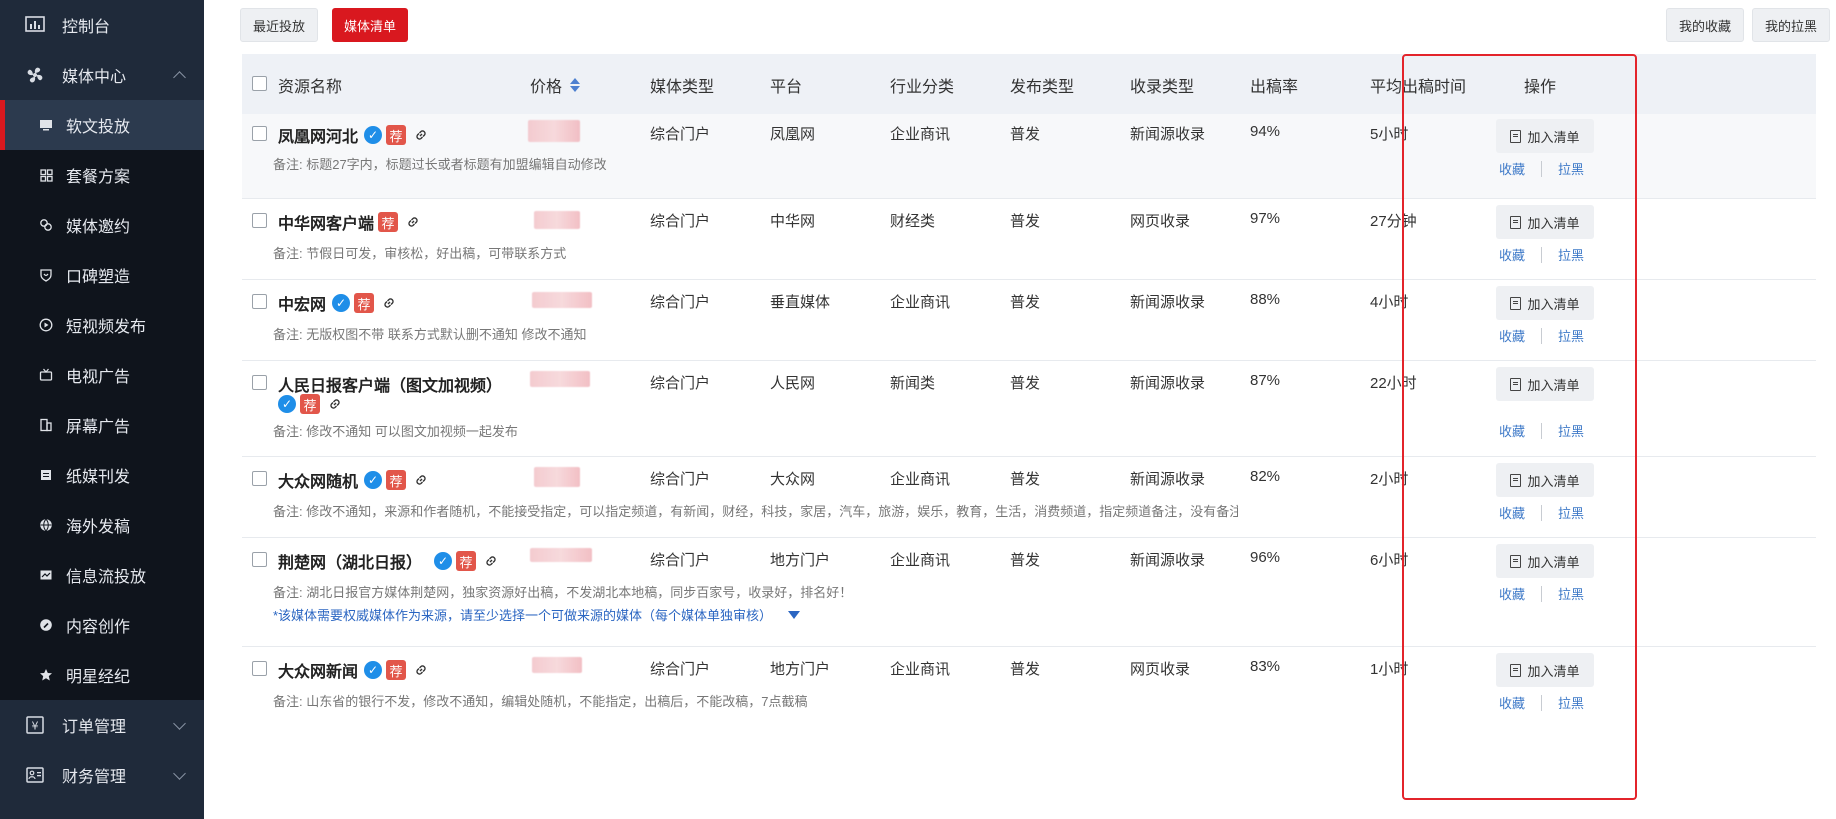 This screenshot has height=819, width=1836. What do you see at coordinates (102, 225) in the screenshot?
I see `sidebar-item-invitation: 媒体邀约` at bounding box center [102, 225].